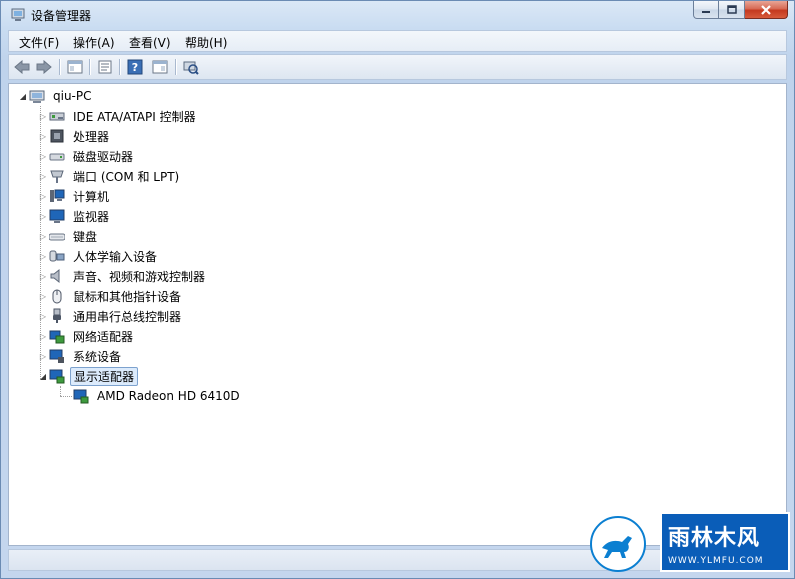  I want to click on root-label: qiu-PC, so click(72, 96).